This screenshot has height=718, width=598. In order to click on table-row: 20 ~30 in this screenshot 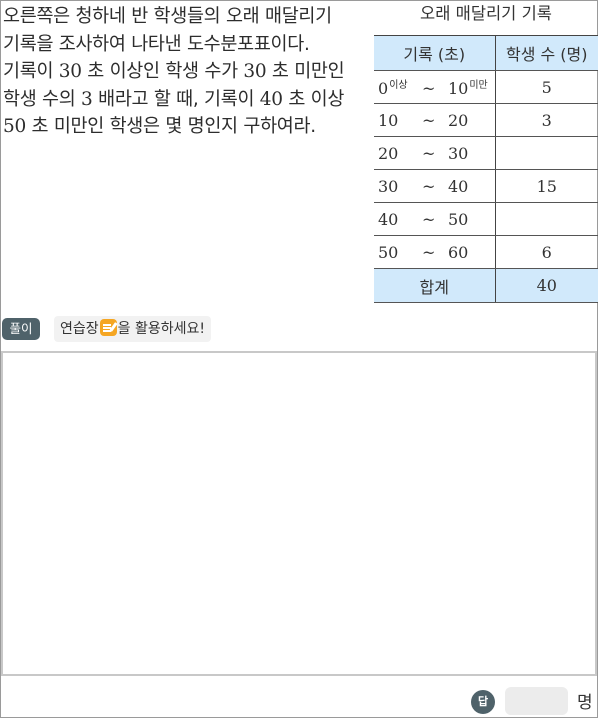, I will do `click(486, 153)`.